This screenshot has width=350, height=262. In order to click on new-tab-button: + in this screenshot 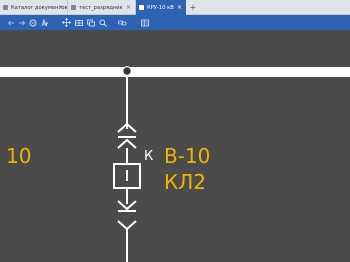, I will do `click(193, 7)`.